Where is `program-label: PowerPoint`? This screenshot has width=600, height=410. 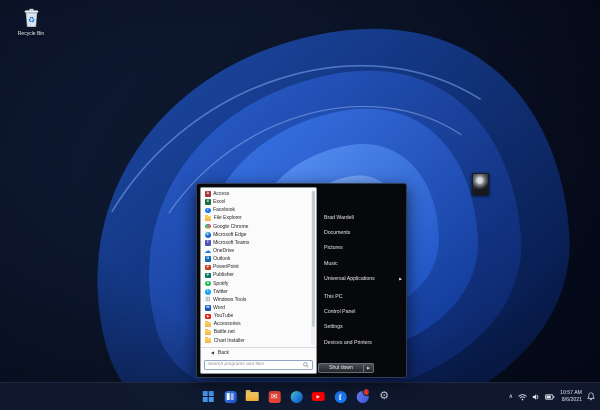 program-label: PowerPoint is located at coordinates (226, 267).